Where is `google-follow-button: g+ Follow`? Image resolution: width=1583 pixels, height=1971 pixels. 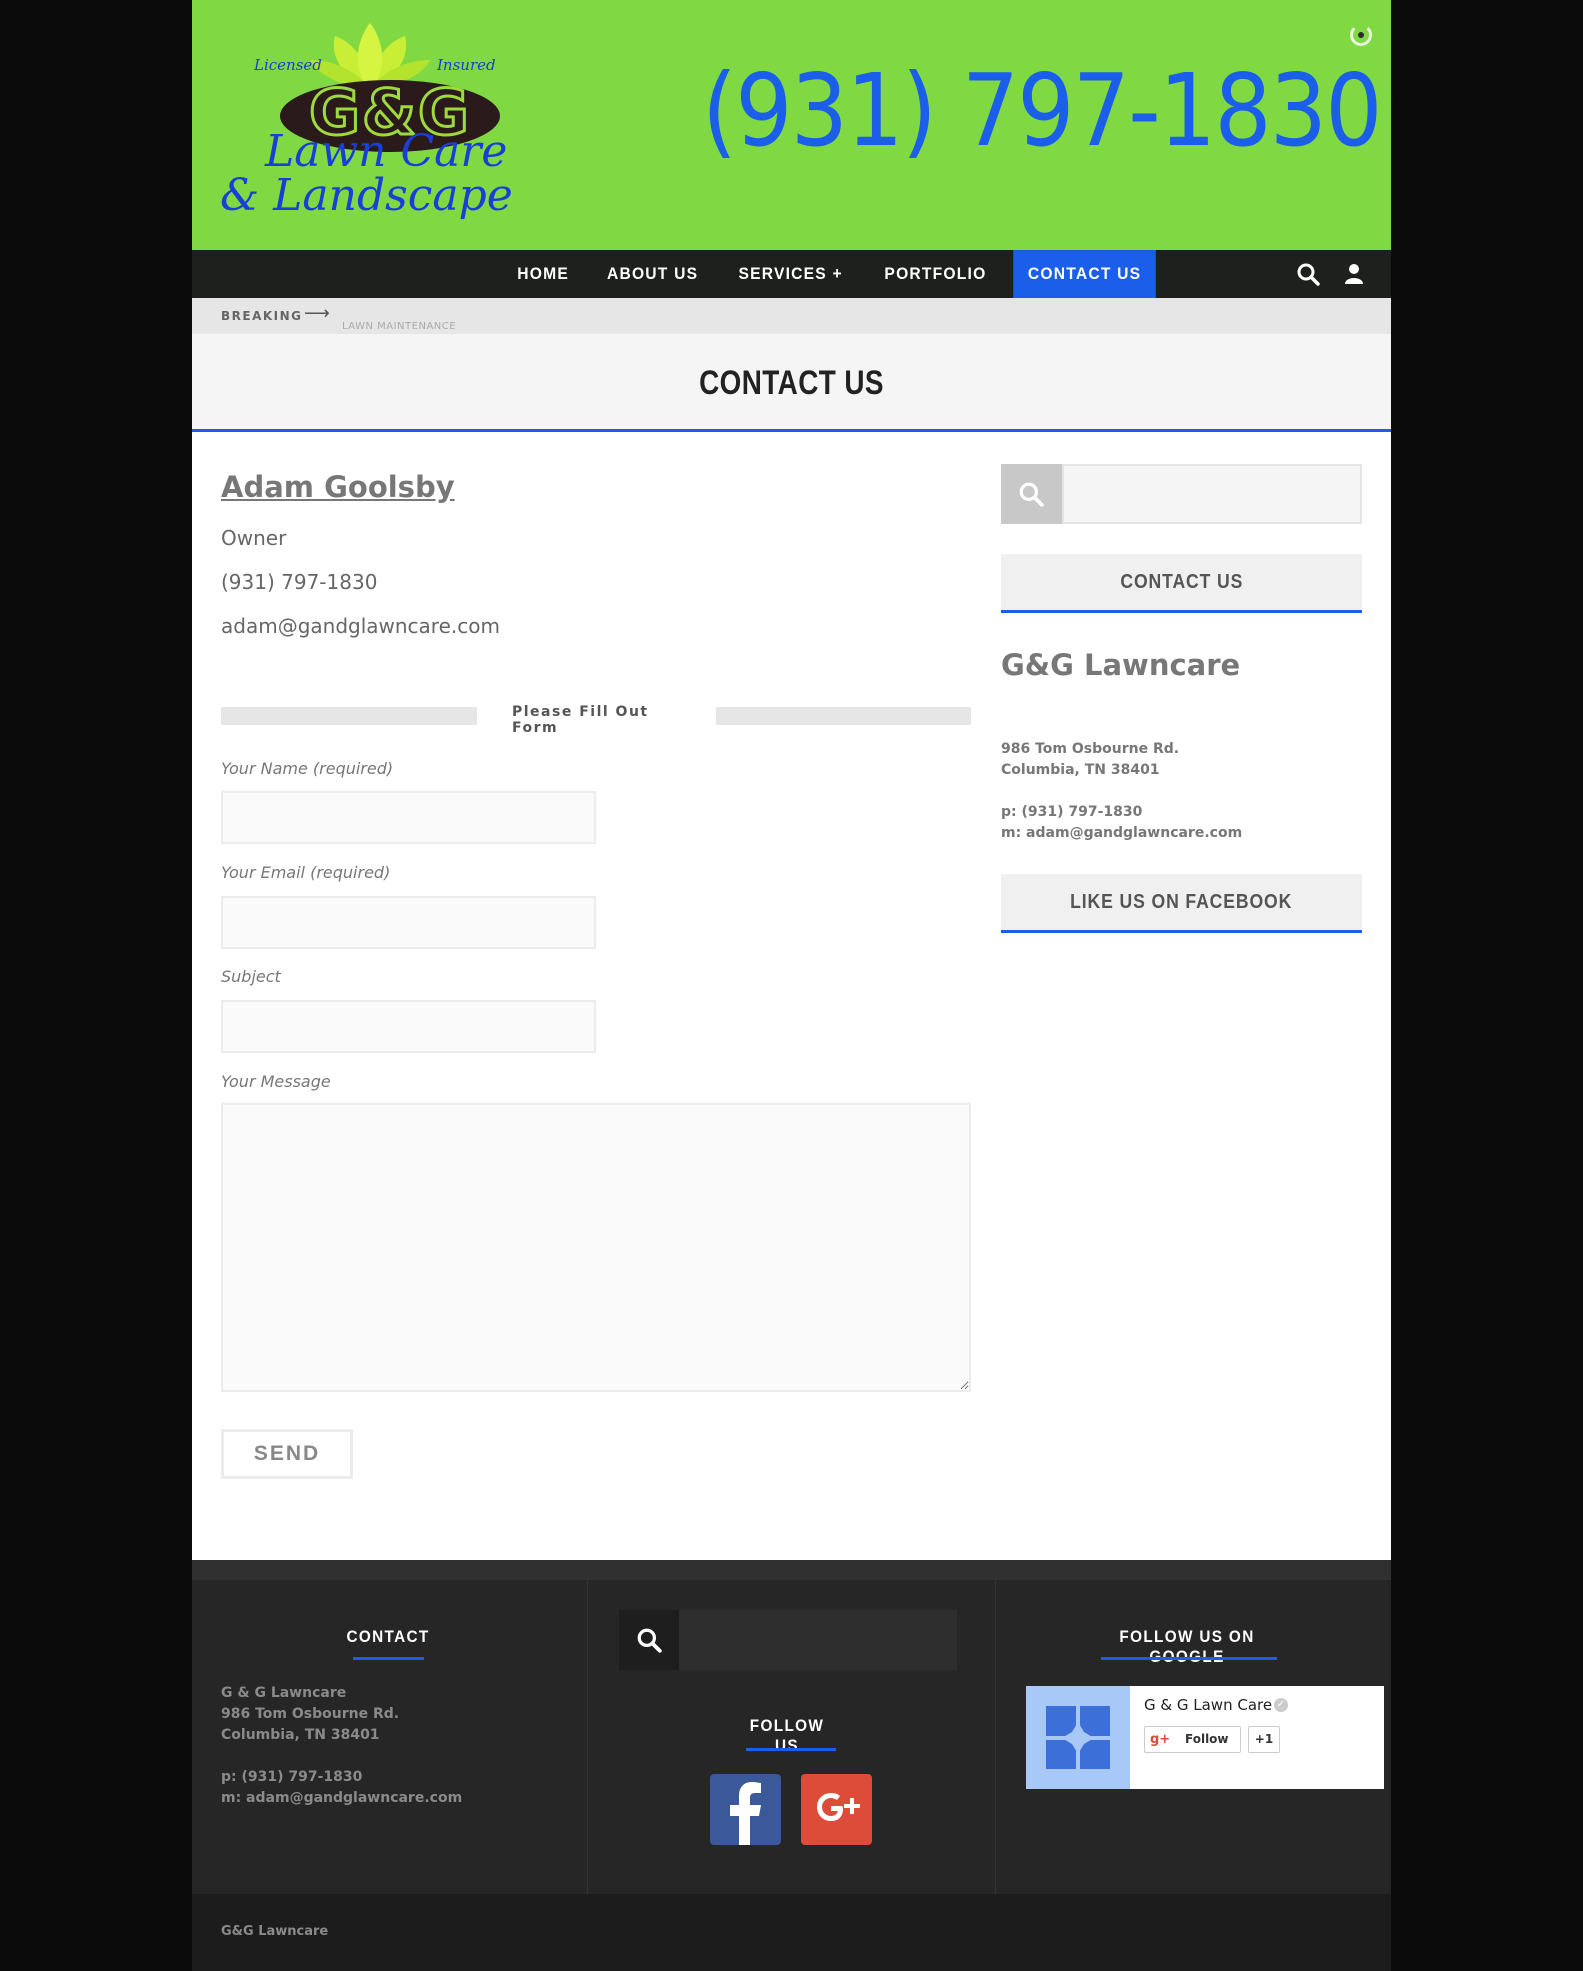
google-follow-button: g+ Follow is located at coordinates (1192, 1739).